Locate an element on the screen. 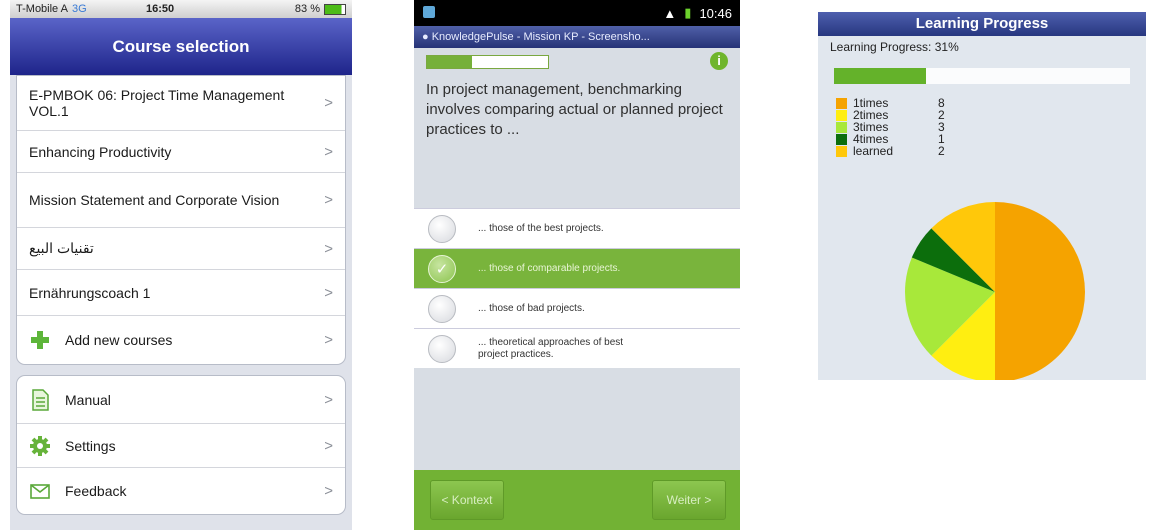 The height and width of the screenshot is (530, 1166). android-logo-icon is located at coordinates (542, 13).